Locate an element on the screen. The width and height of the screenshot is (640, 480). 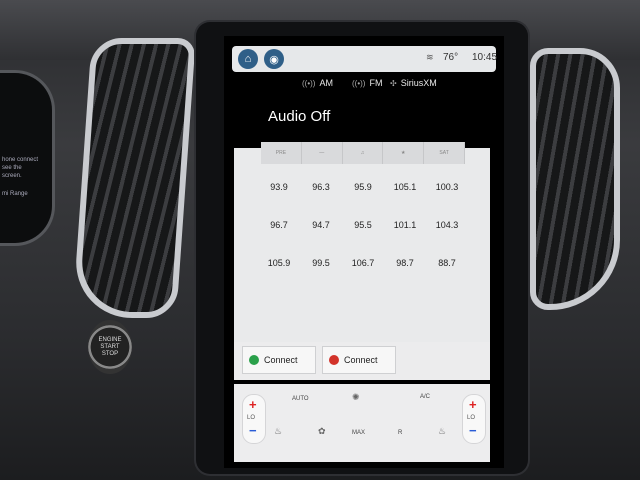
home-button: ⌂ is located at coordinates (248, 59).